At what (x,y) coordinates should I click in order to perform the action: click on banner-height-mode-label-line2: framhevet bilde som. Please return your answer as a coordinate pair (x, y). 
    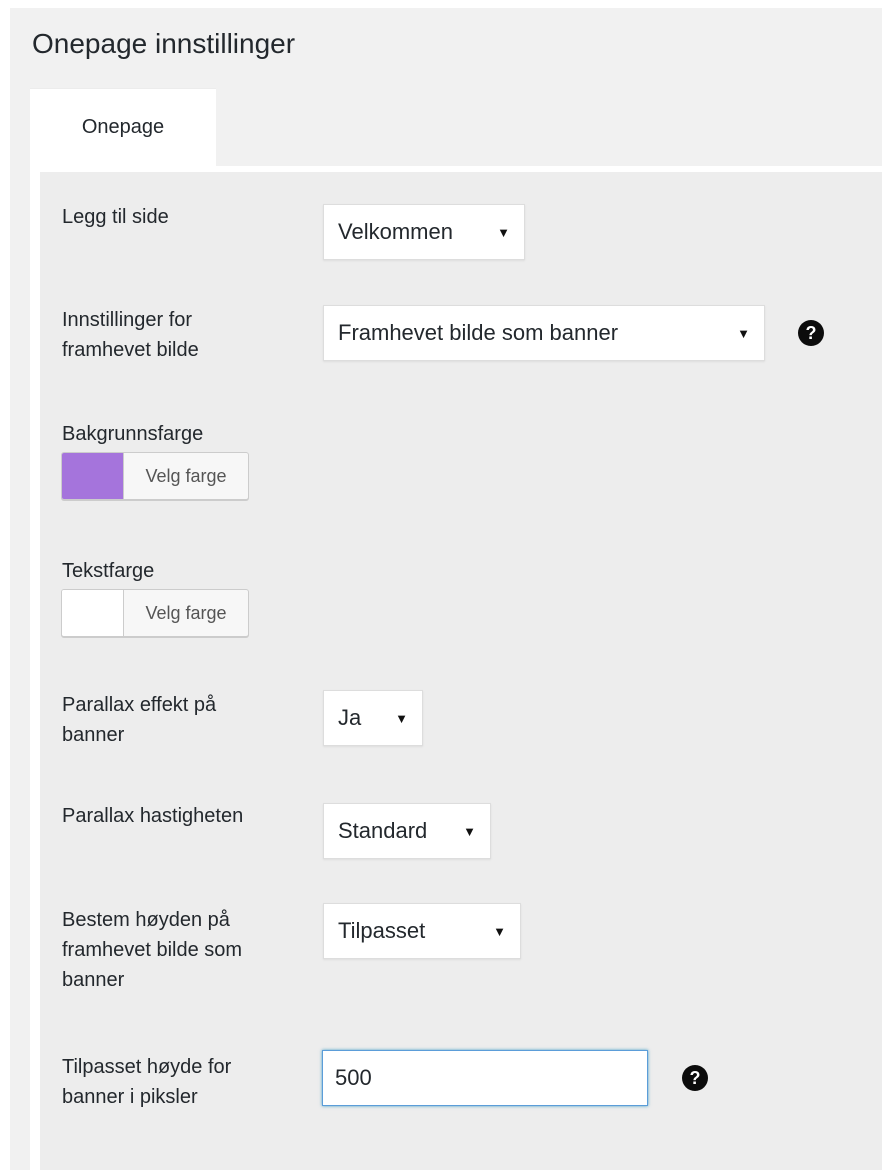
    Looking at the image, I should click on (152, 950).